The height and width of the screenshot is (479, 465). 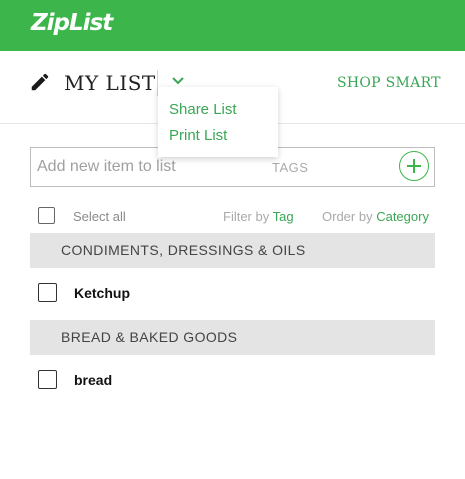 I want to click on order-by-label: Order by, so click(x=347, y=216).